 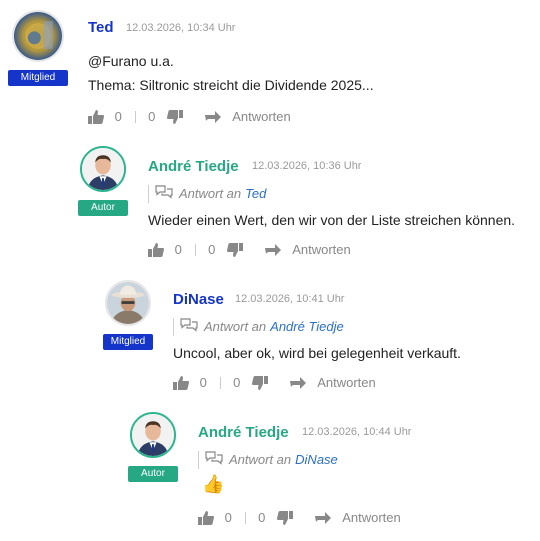 I want to click on reply-to-link: Ted, so click(x=255, y=193).